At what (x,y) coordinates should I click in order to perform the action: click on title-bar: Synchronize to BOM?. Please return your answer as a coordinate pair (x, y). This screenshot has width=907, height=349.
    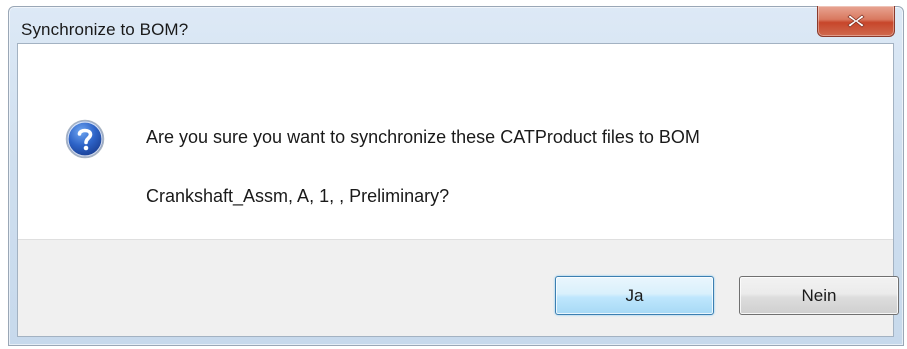
    Looking at the image, I should click on (456, 24).